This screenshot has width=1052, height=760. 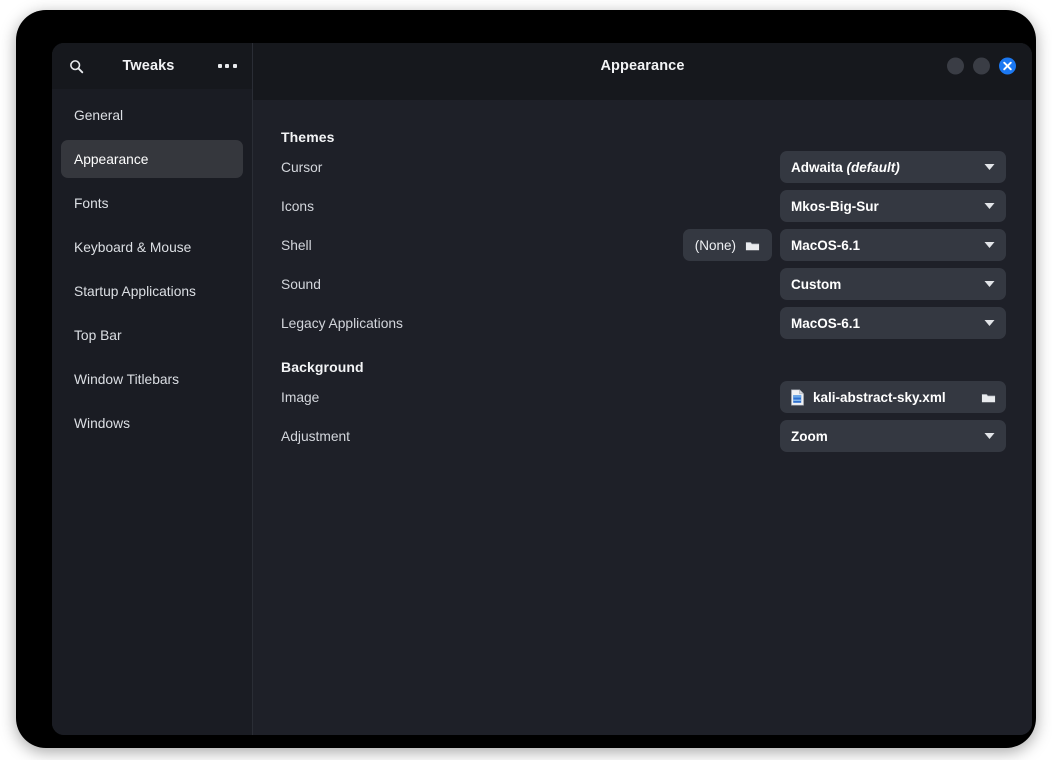 What do you see at coordinates (301, 284) in the screenshot?
I see `row-label: Sound` at bounding box center [301, 284].